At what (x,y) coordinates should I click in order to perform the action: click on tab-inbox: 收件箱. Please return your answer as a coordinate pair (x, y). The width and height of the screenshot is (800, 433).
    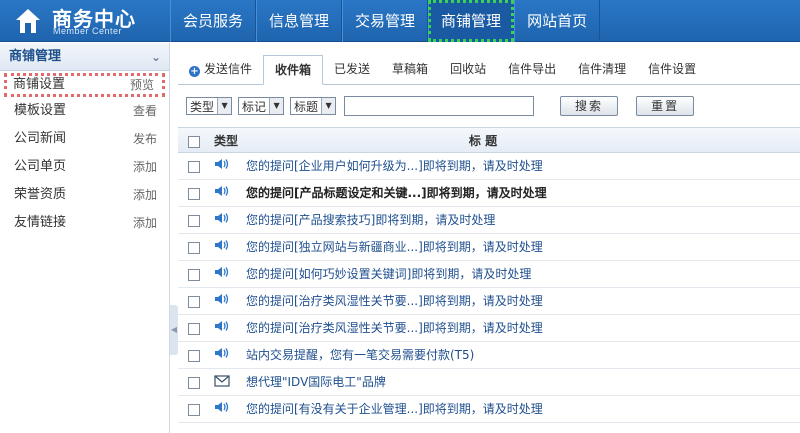
    Looking at the image, I should click on (293, 70).